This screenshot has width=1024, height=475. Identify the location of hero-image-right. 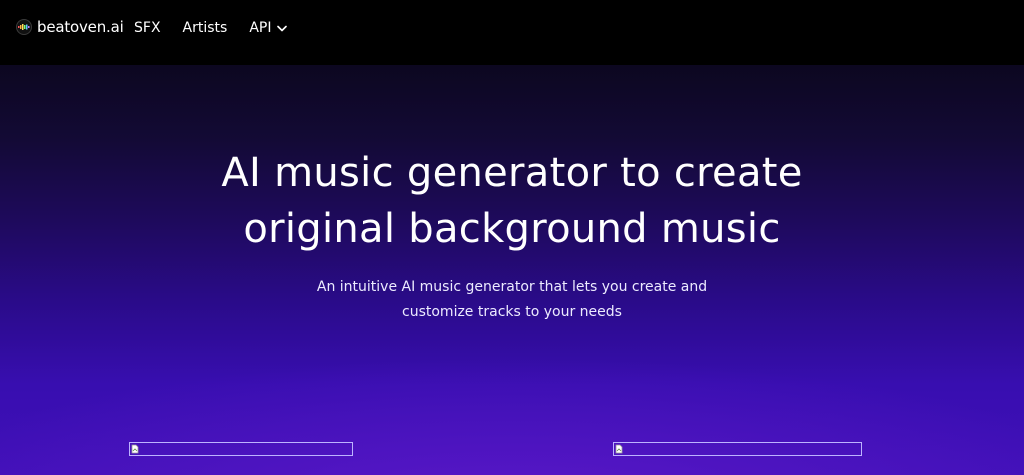
(737, 449).